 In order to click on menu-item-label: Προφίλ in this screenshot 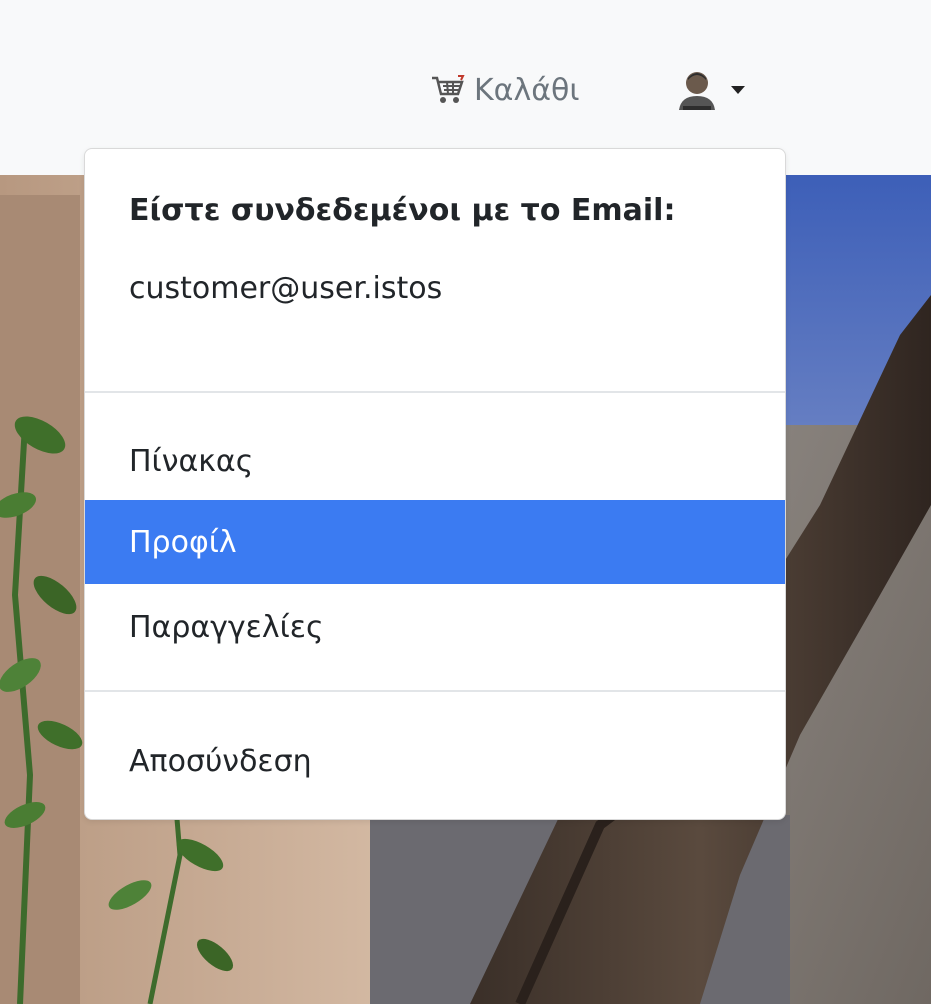, I will do `click(183, 542)`.